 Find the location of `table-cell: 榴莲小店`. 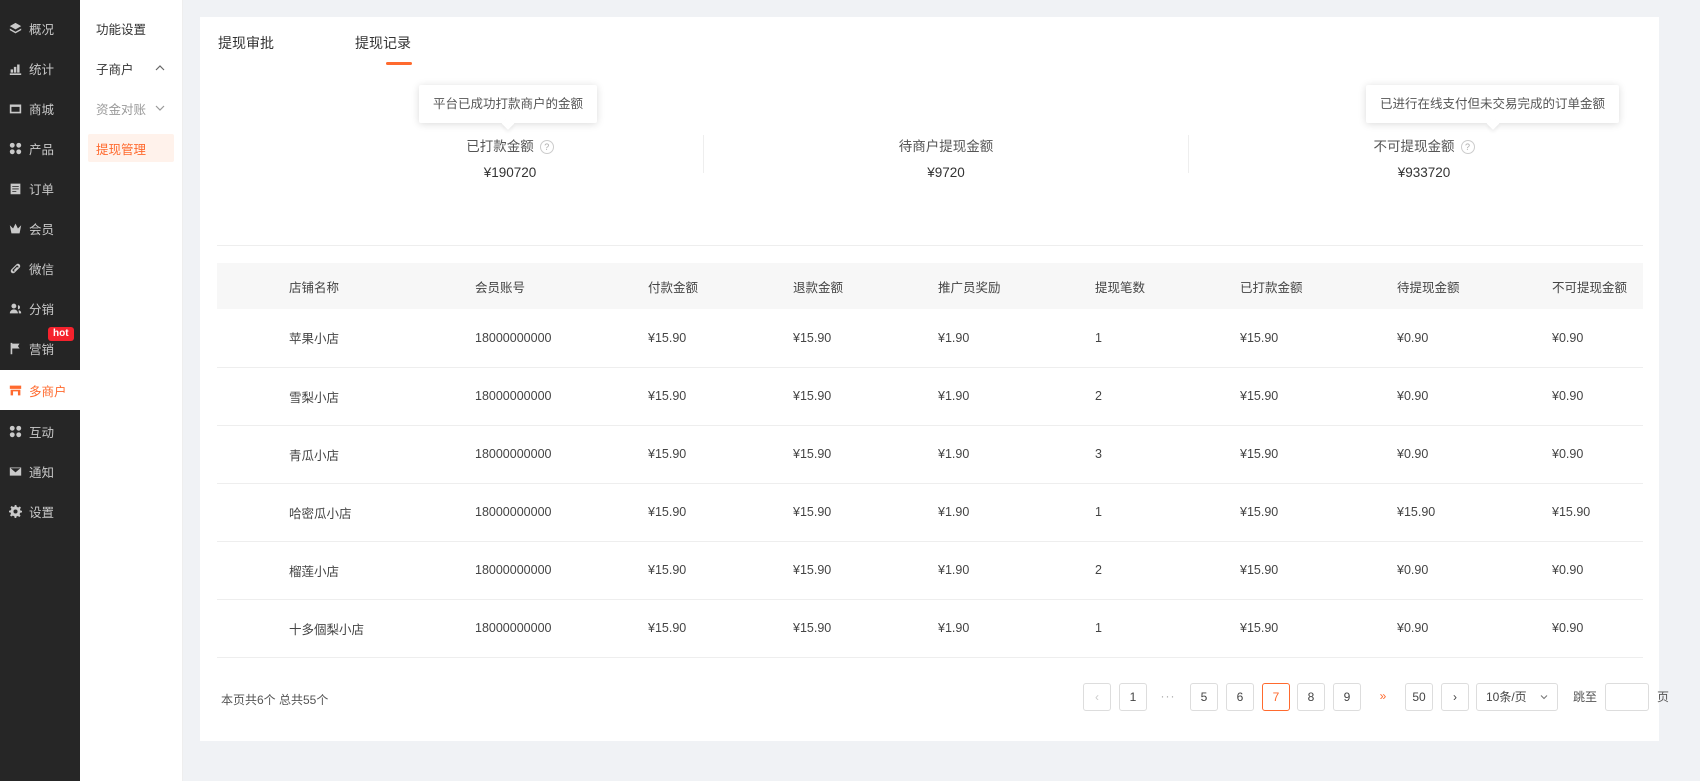

table-cell: 榴莲小店 is located at coordinates (346, 570).